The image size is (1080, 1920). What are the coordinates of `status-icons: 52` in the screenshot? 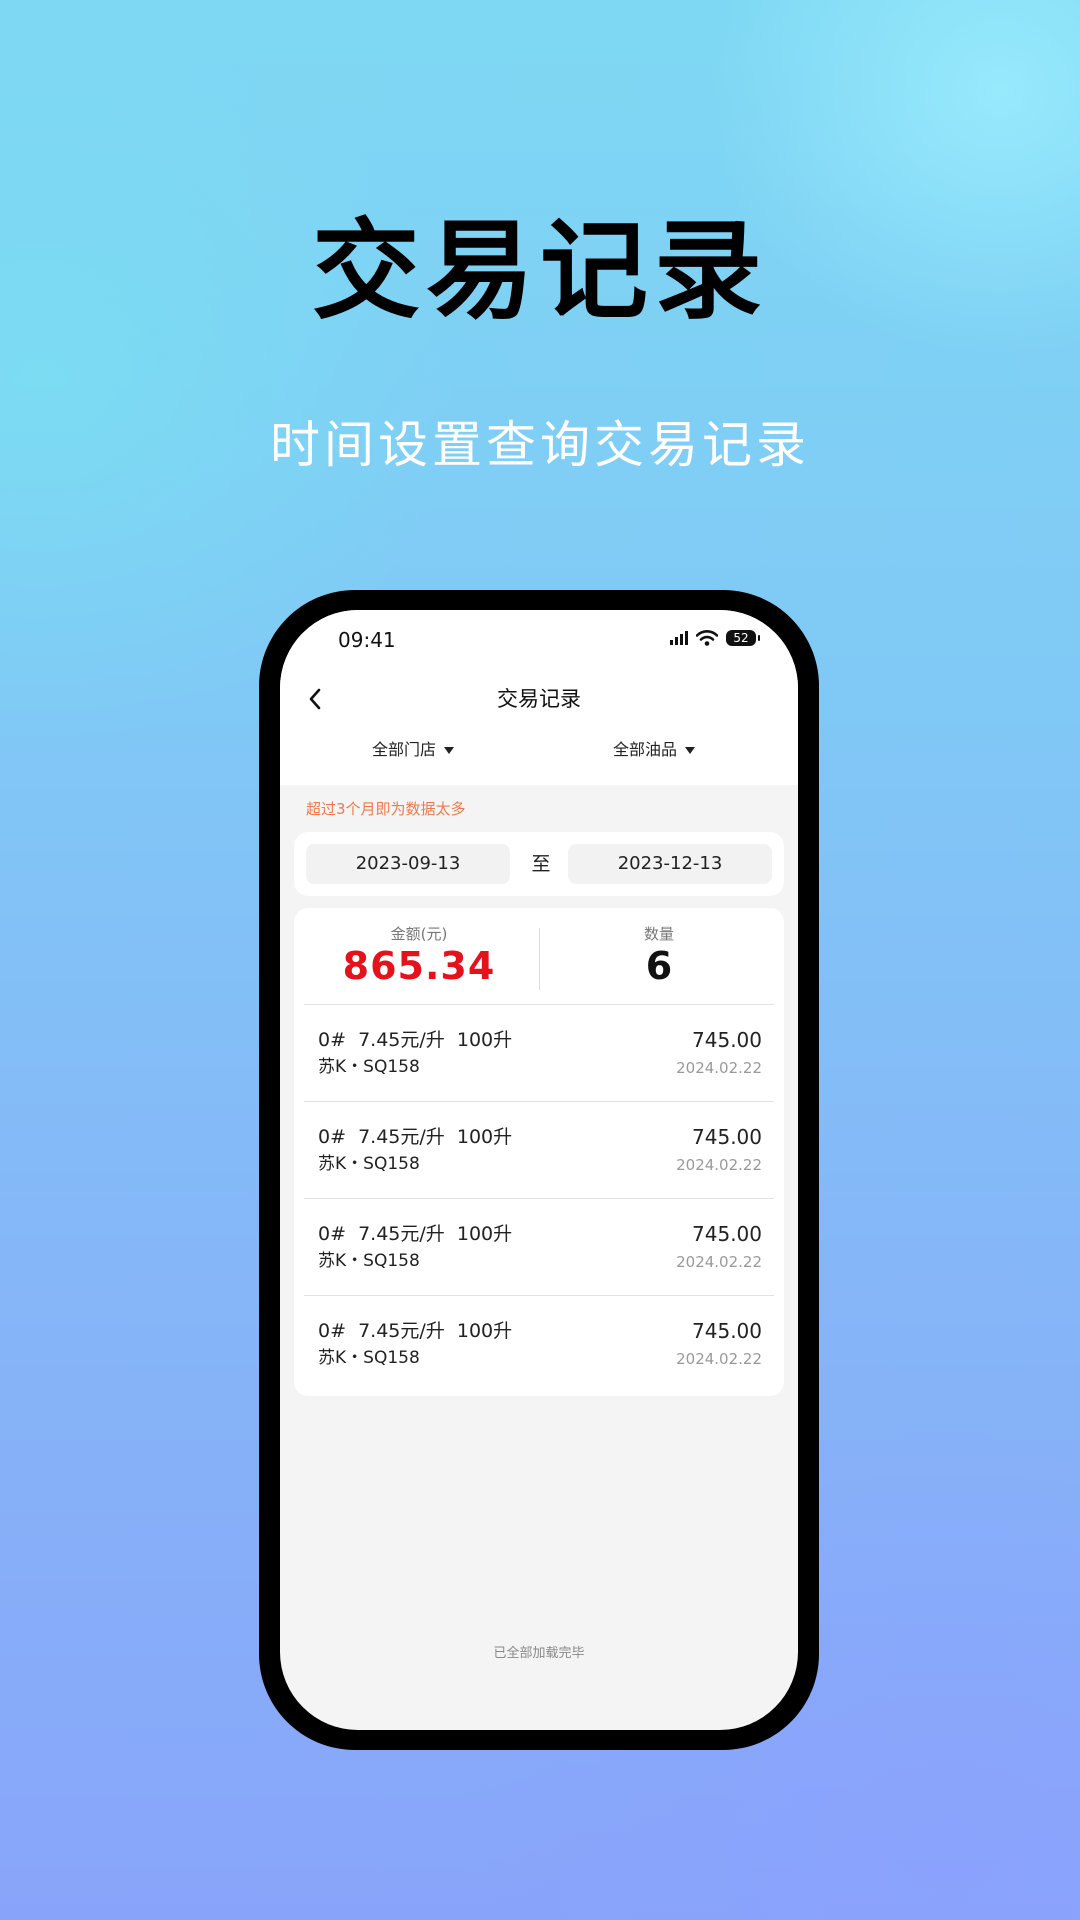 It's located at (715, 638).